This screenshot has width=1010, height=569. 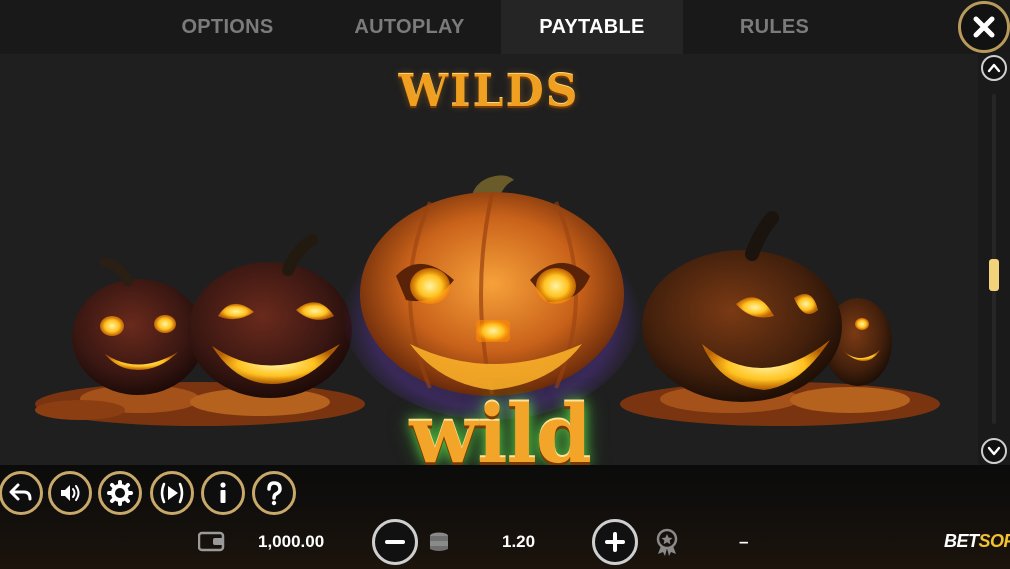 What do you see at coordinates (500, 426) in the screenshot?
I see `wild-symbol-label: wild` at bounding box center [500, 426].